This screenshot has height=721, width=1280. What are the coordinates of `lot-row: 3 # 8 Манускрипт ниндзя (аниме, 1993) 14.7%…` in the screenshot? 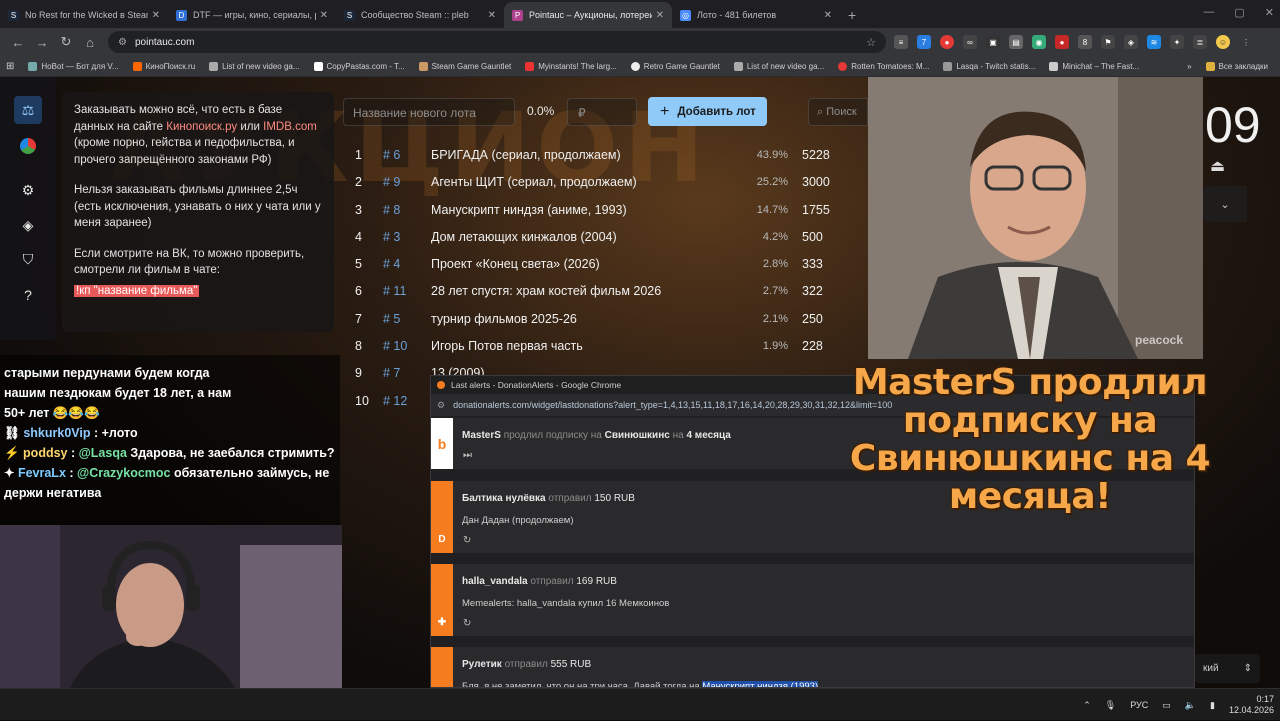 It's located at (608, 210).